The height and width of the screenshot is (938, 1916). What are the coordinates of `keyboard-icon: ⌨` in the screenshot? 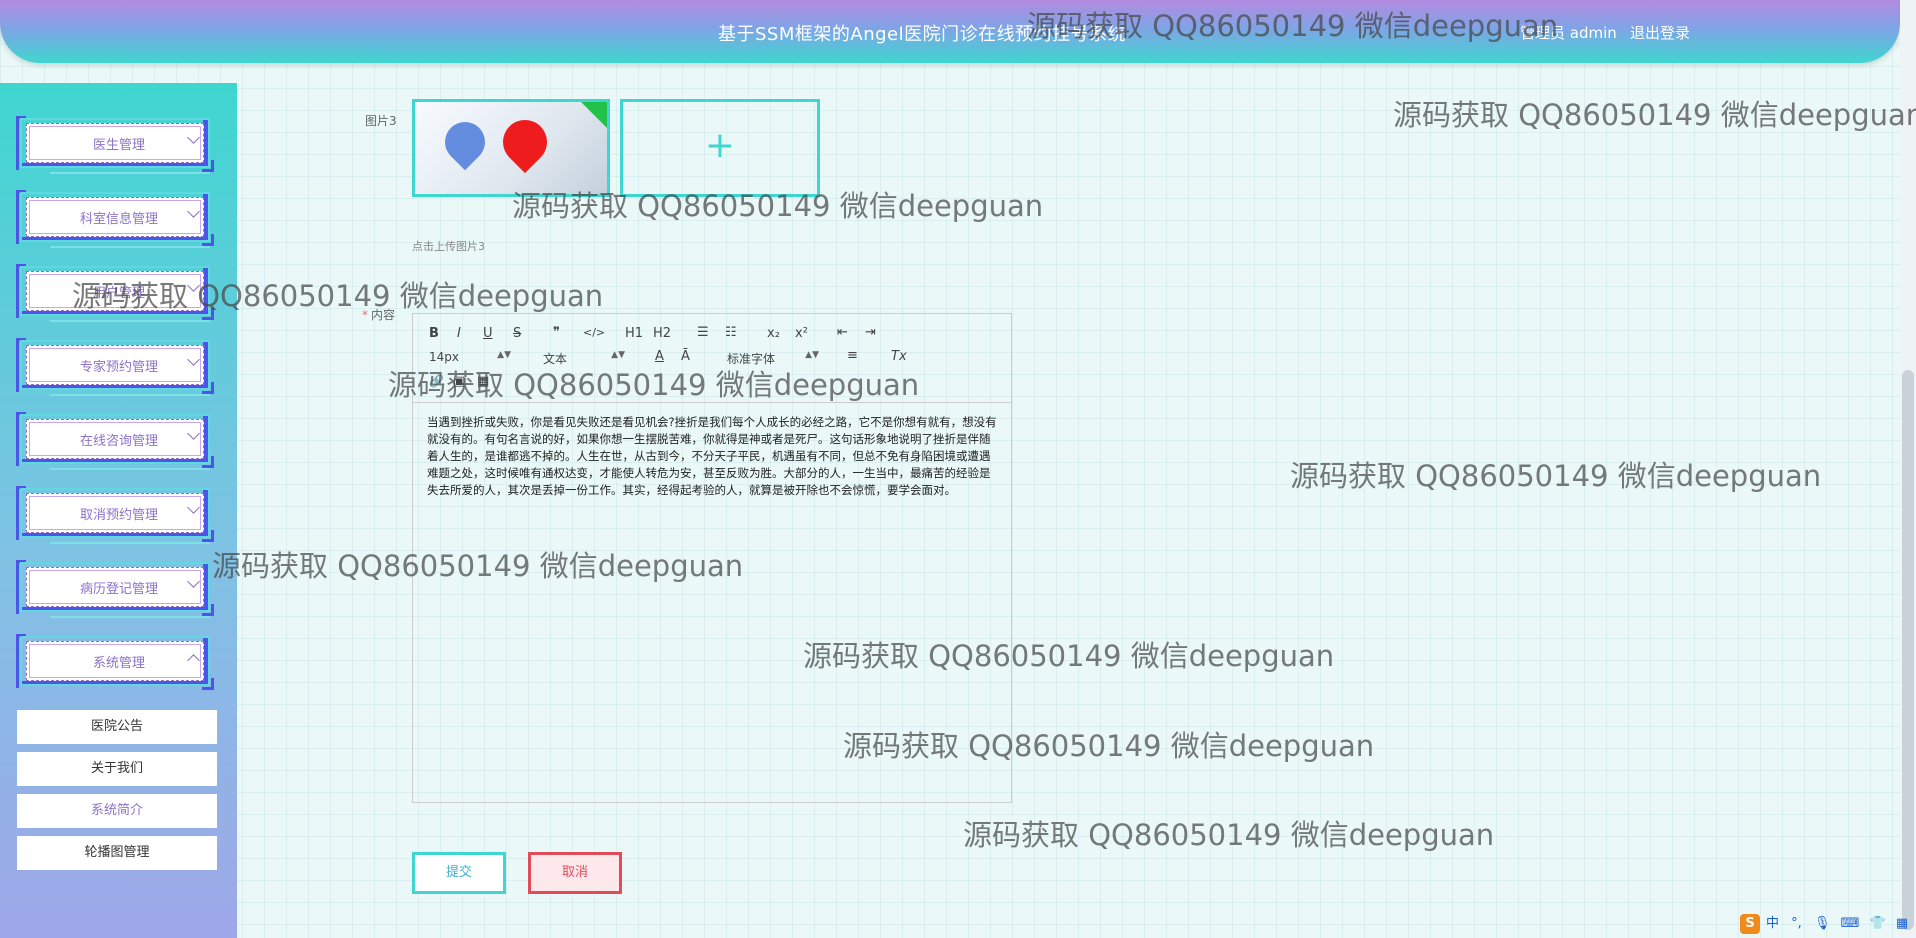 It's located at (1850, 923).